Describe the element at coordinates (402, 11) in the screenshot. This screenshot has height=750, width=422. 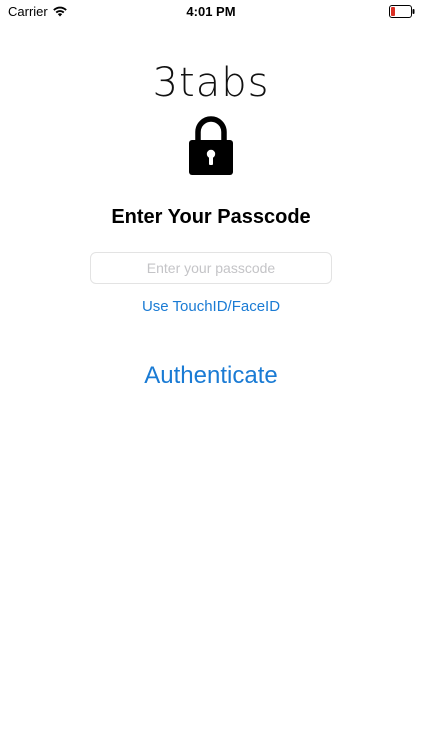
I see `battery-low-icon` at that location.